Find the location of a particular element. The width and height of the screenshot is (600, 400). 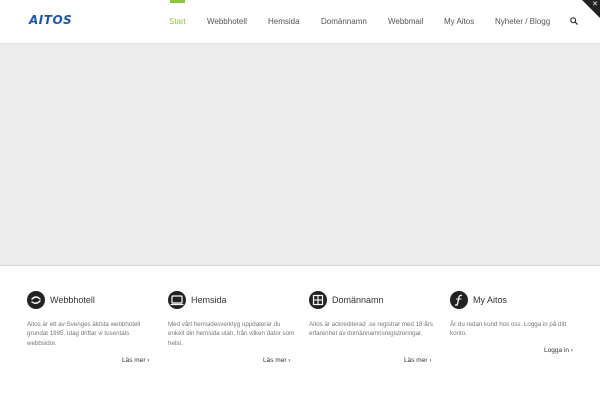

refresh-circle-icon is located at coordinates (36, 300).